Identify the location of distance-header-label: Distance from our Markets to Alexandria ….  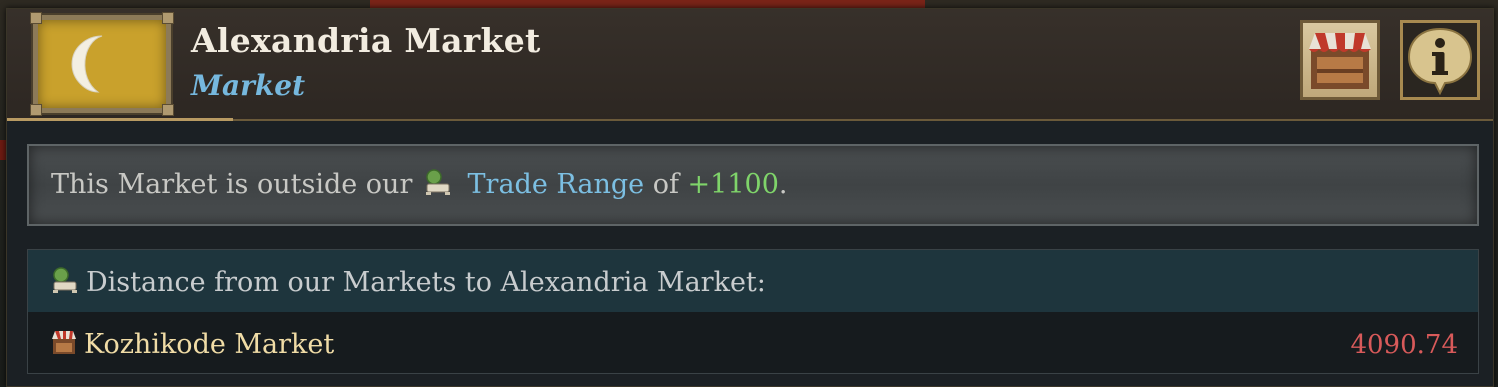
(426, 282).